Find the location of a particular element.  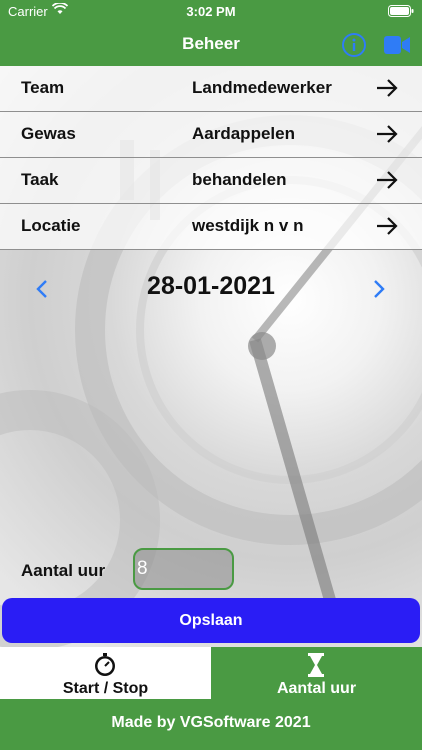

footer-text: Made by VGSoftware 2021 is located at coordinates (211, 722).